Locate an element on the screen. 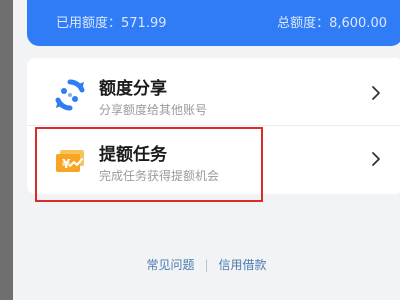  footer-links: 常见问题 | 信用借款 is located at coordinates (206, 264).